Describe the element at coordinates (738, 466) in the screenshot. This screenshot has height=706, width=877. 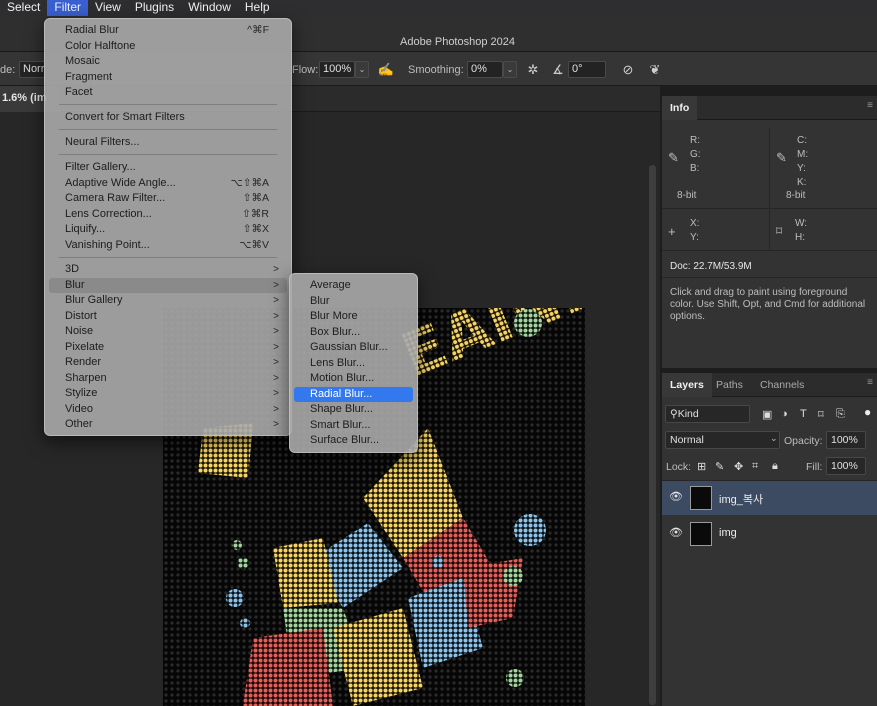
I see `lock-position-icon: ✥` at that location.